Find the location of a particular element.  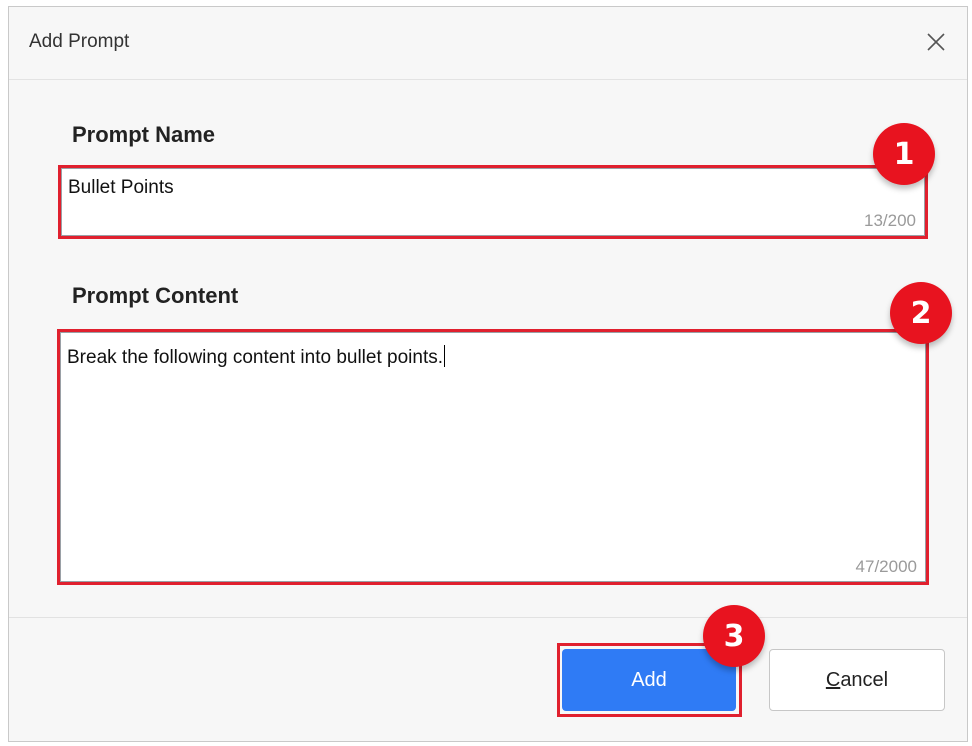

prompt-name-input: Bullet Points 13/200 is located at coordinates (493, 202).